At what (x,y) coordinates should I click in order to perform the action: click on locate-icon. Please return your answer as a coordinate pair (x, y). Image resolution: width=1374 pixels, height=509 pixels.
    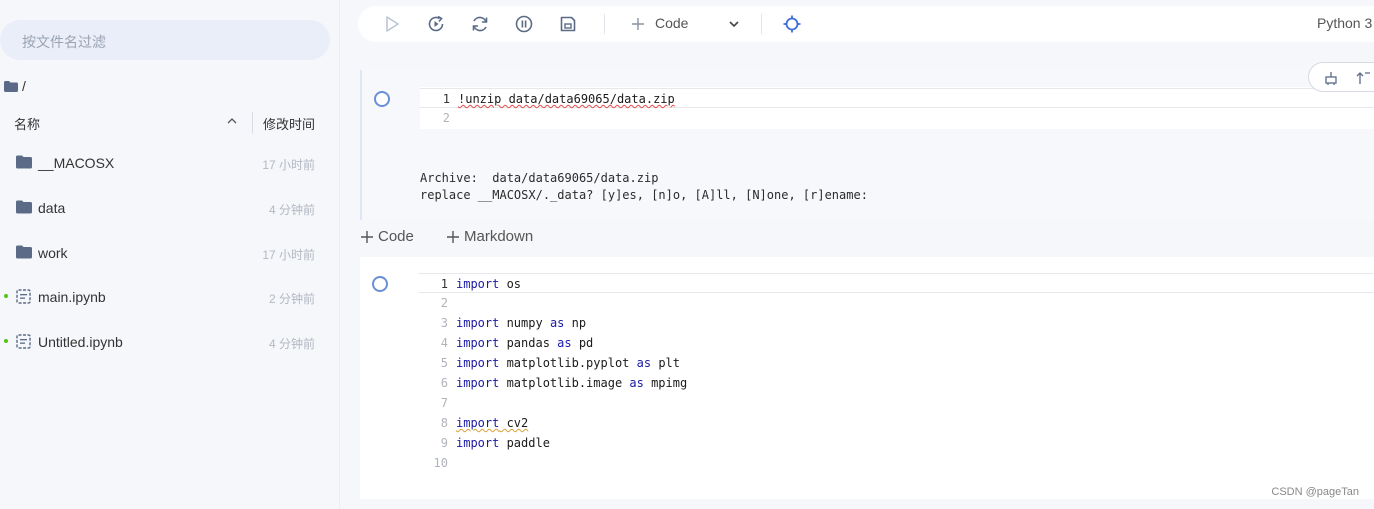
    Looking at the image, I should click on (792, 24).